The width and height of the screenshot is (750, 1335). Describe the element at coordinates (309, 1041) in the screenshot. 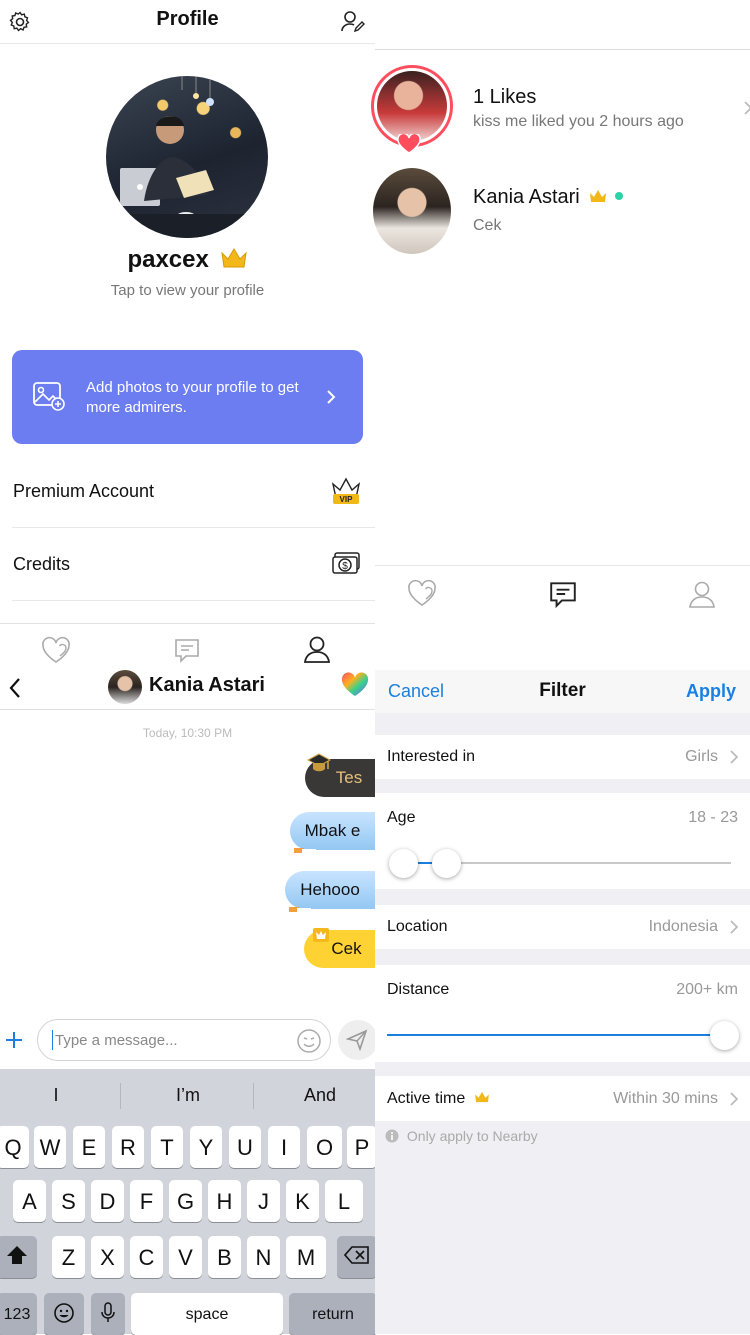

I see `emoji-sticker-icon` at that location.